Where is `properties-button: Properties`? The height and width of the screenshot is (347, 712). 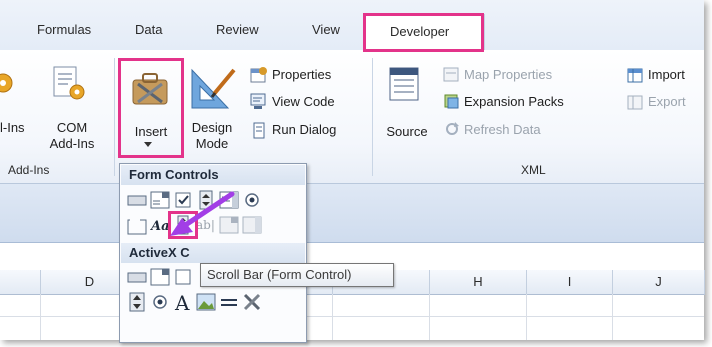 properties-button: Properties is located at coordinates (301, 74).